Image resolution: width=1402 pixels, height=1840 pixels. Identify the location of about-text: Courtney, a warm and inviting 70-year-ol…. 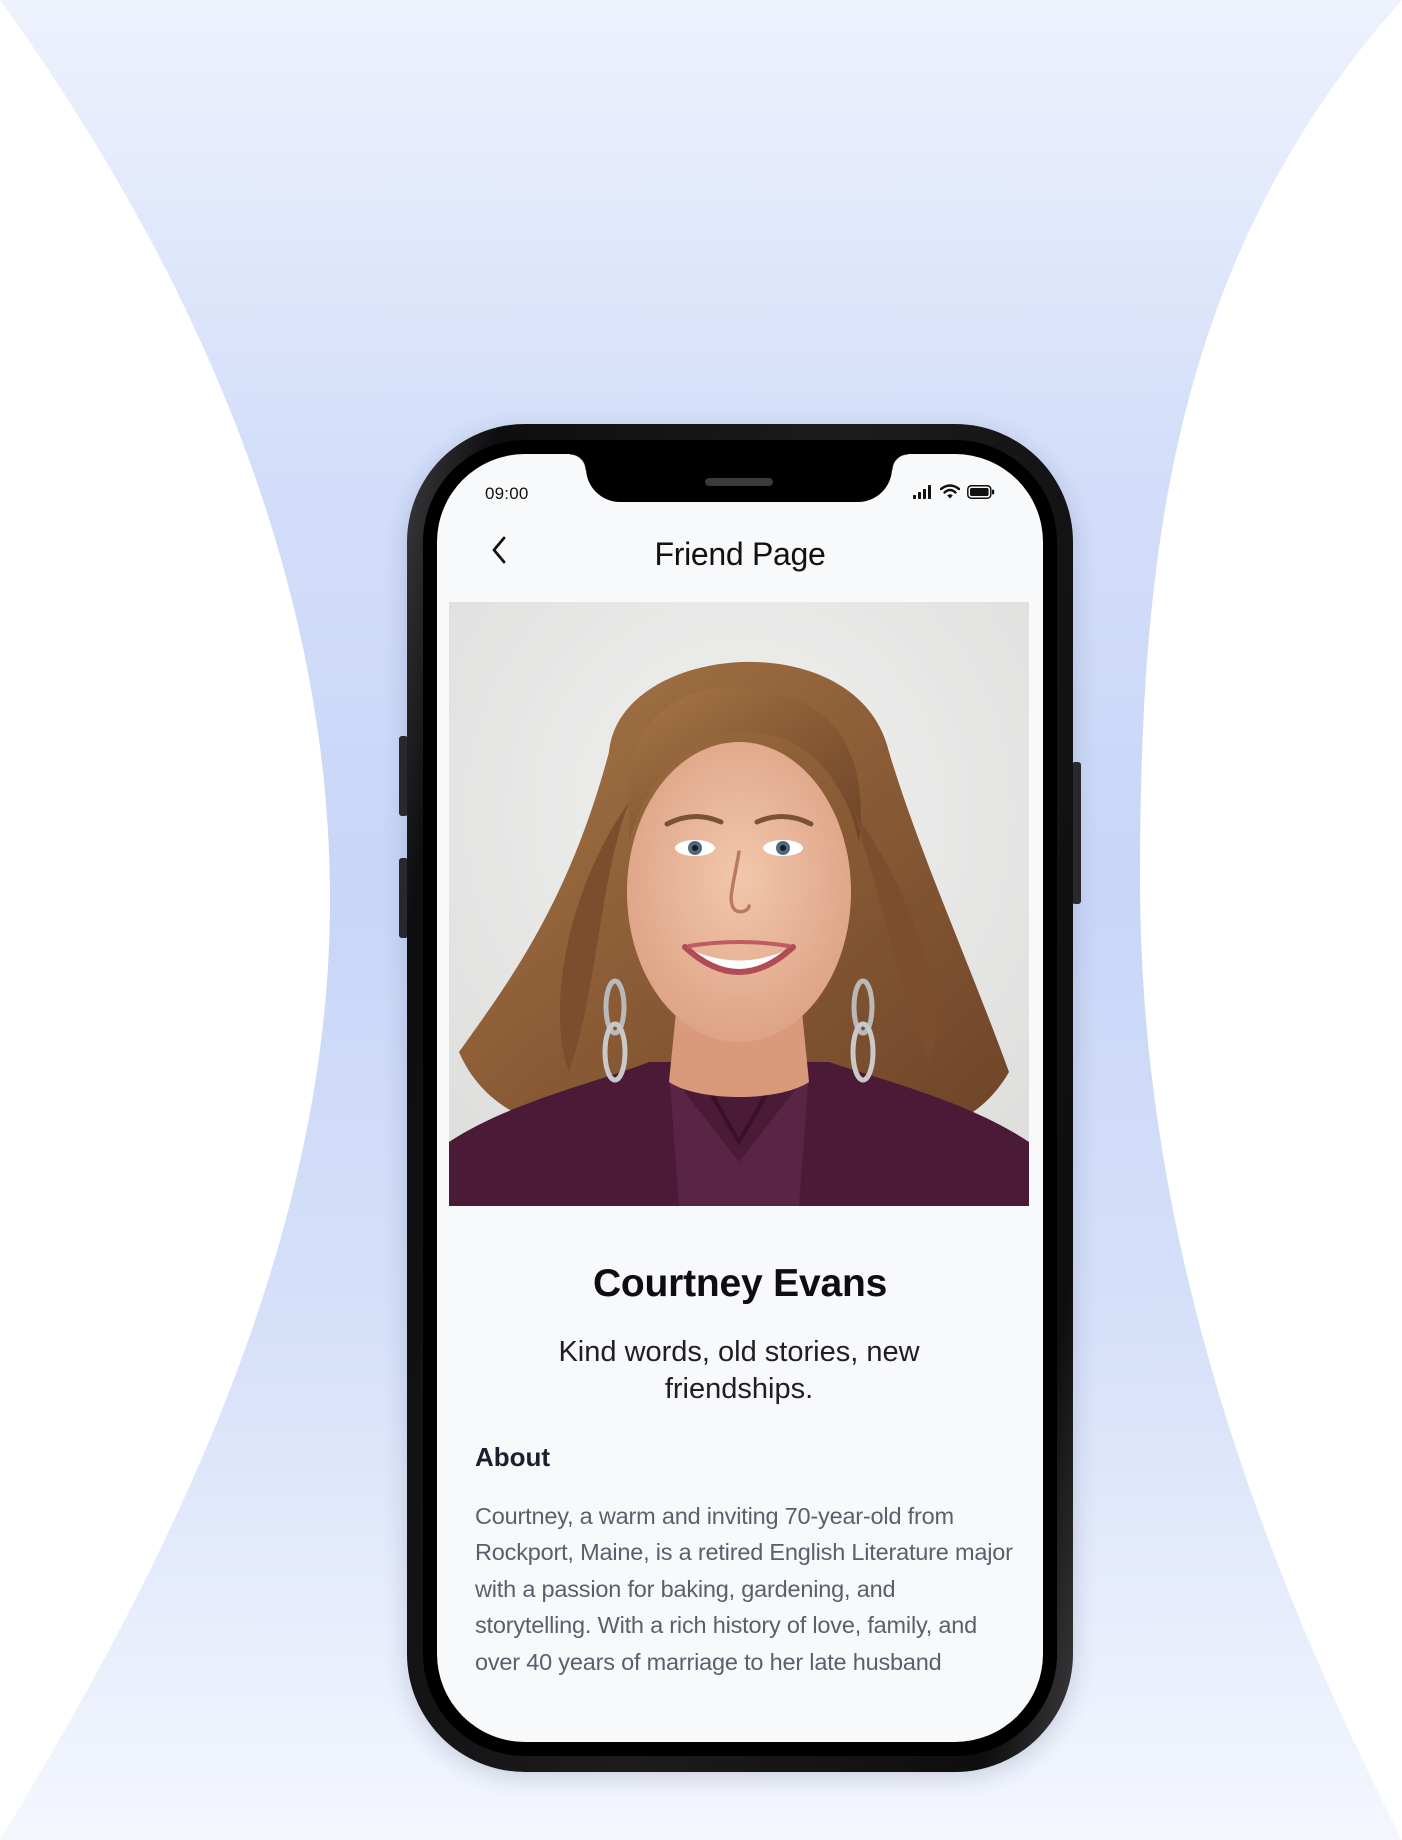
(744, 1595).